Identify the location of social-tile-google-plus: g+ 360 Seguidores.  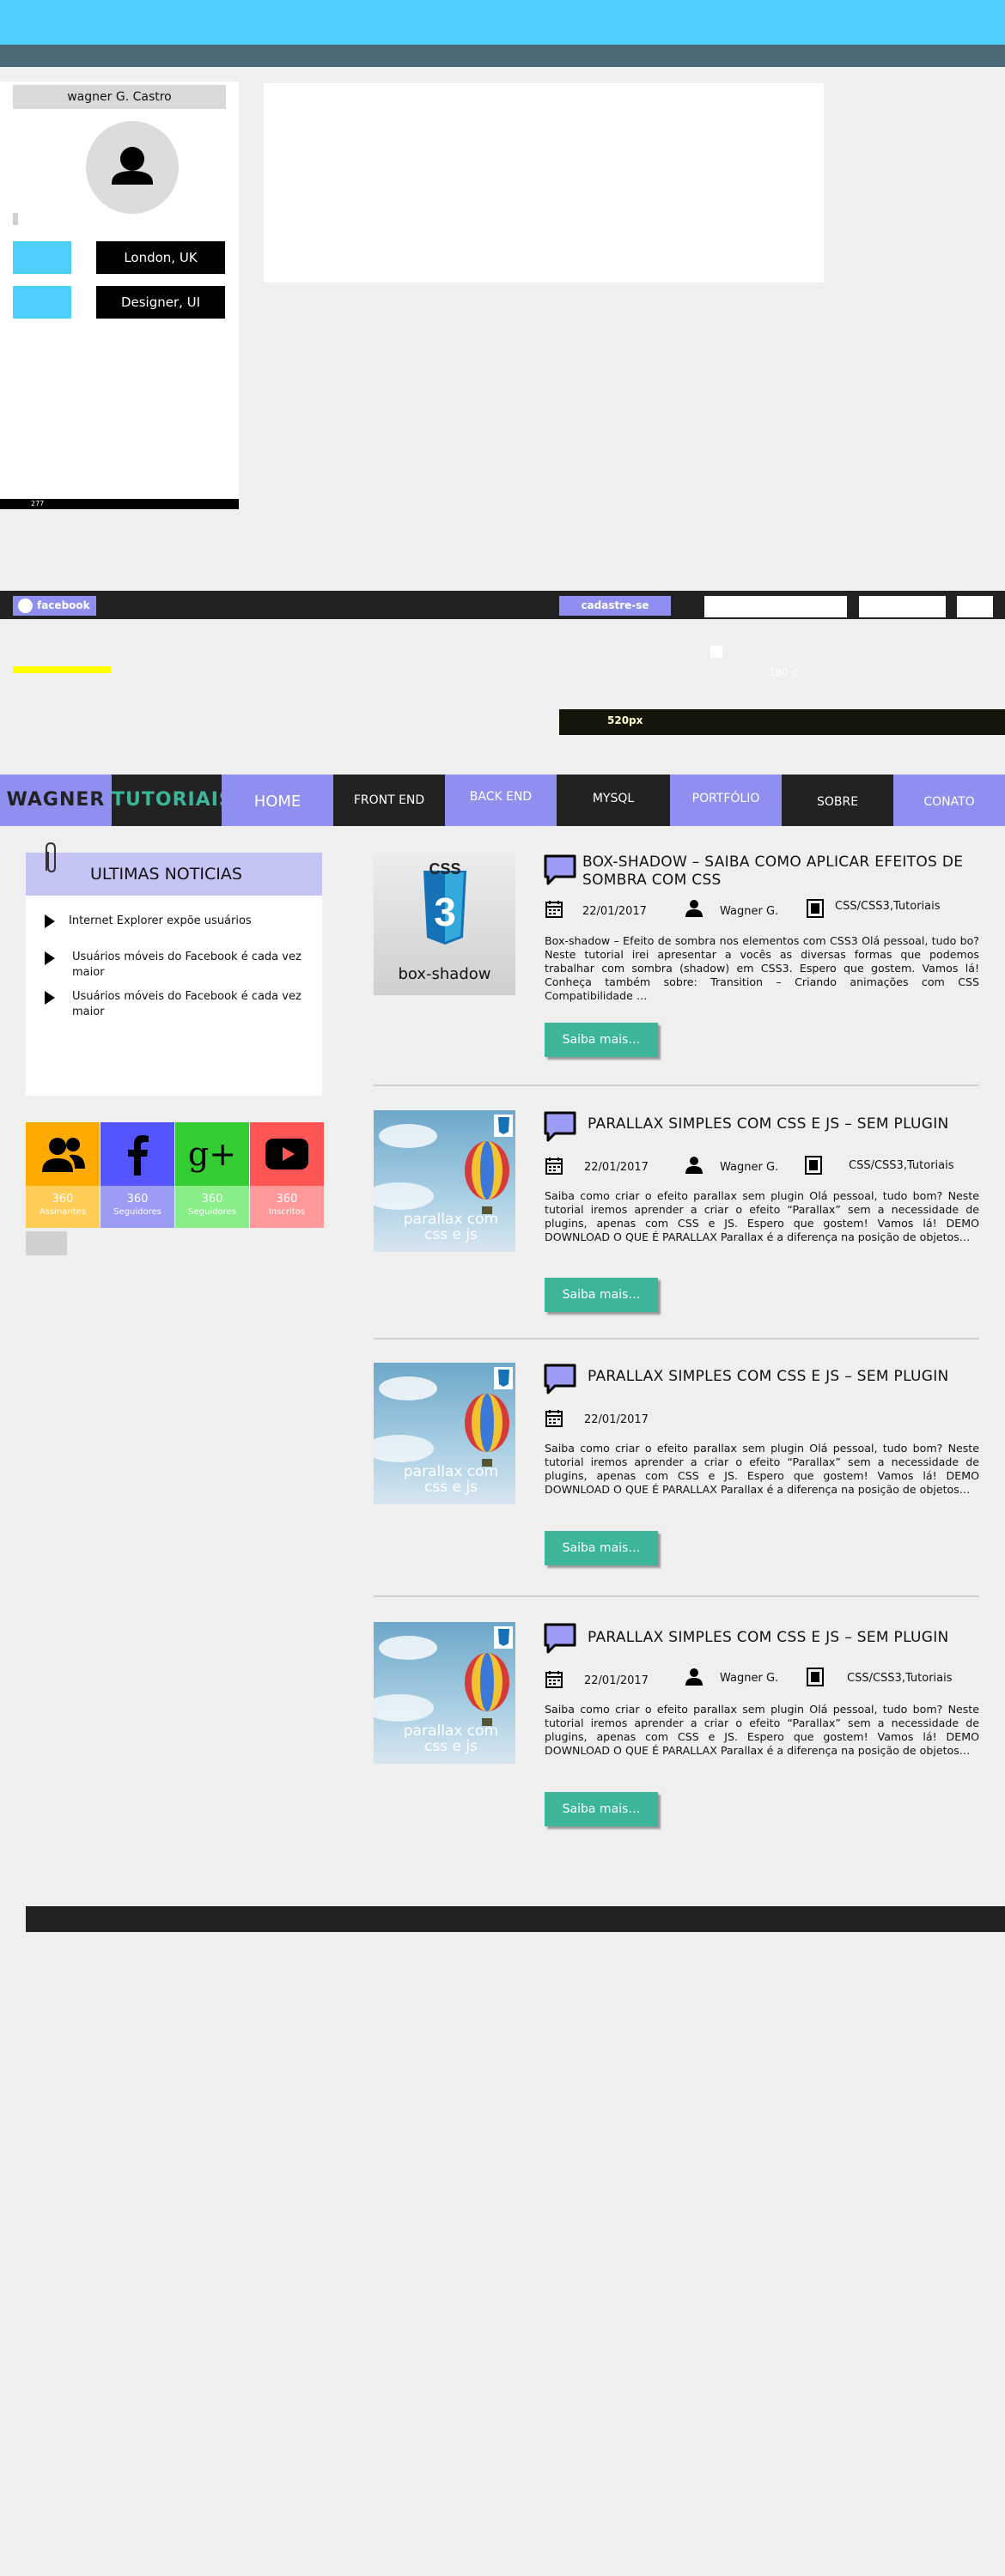
(212, 1175).